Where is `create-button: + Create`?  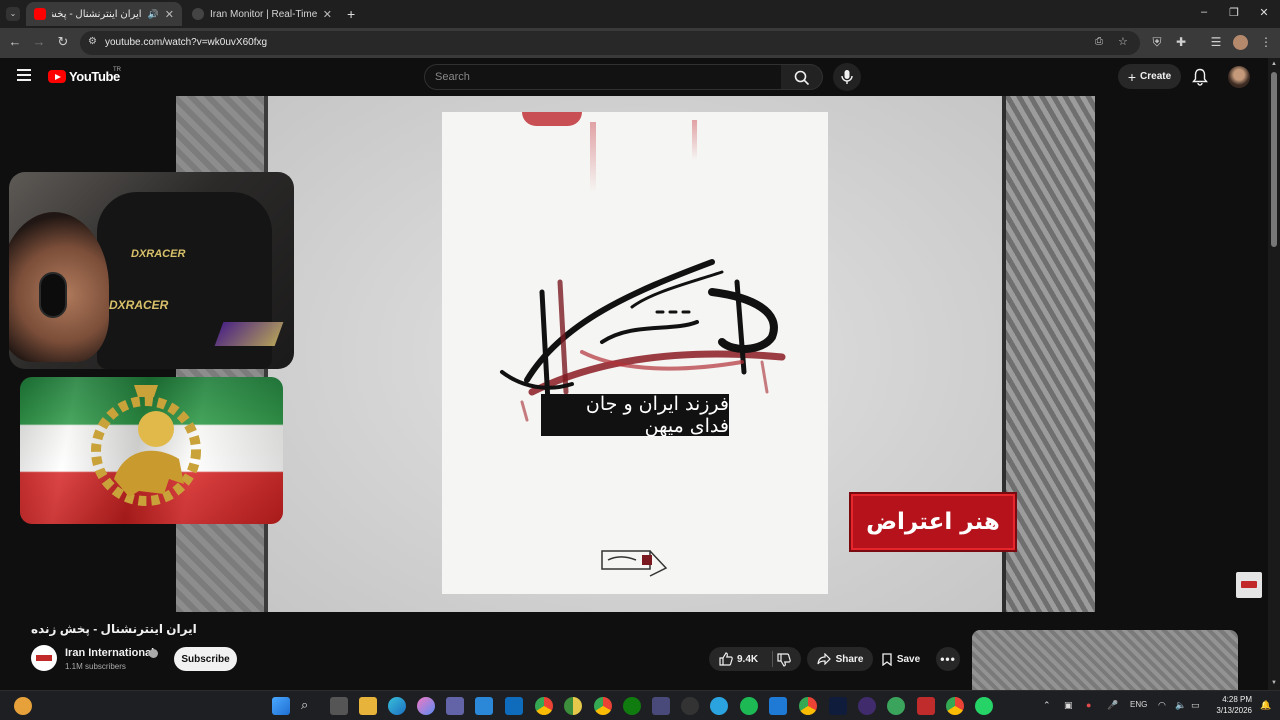
create-button: + Create is located at coordinates (1149, 76).